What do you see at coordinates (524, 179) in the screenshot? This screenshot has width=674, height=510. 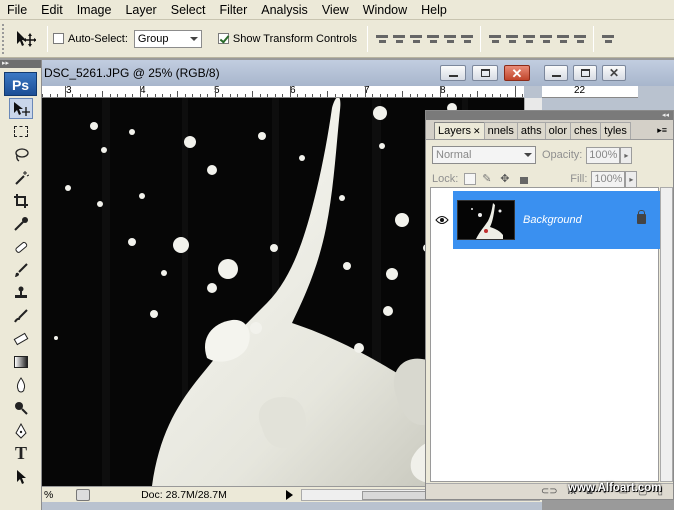 I see `lock-all-icon` at bounding box center [524, 179].